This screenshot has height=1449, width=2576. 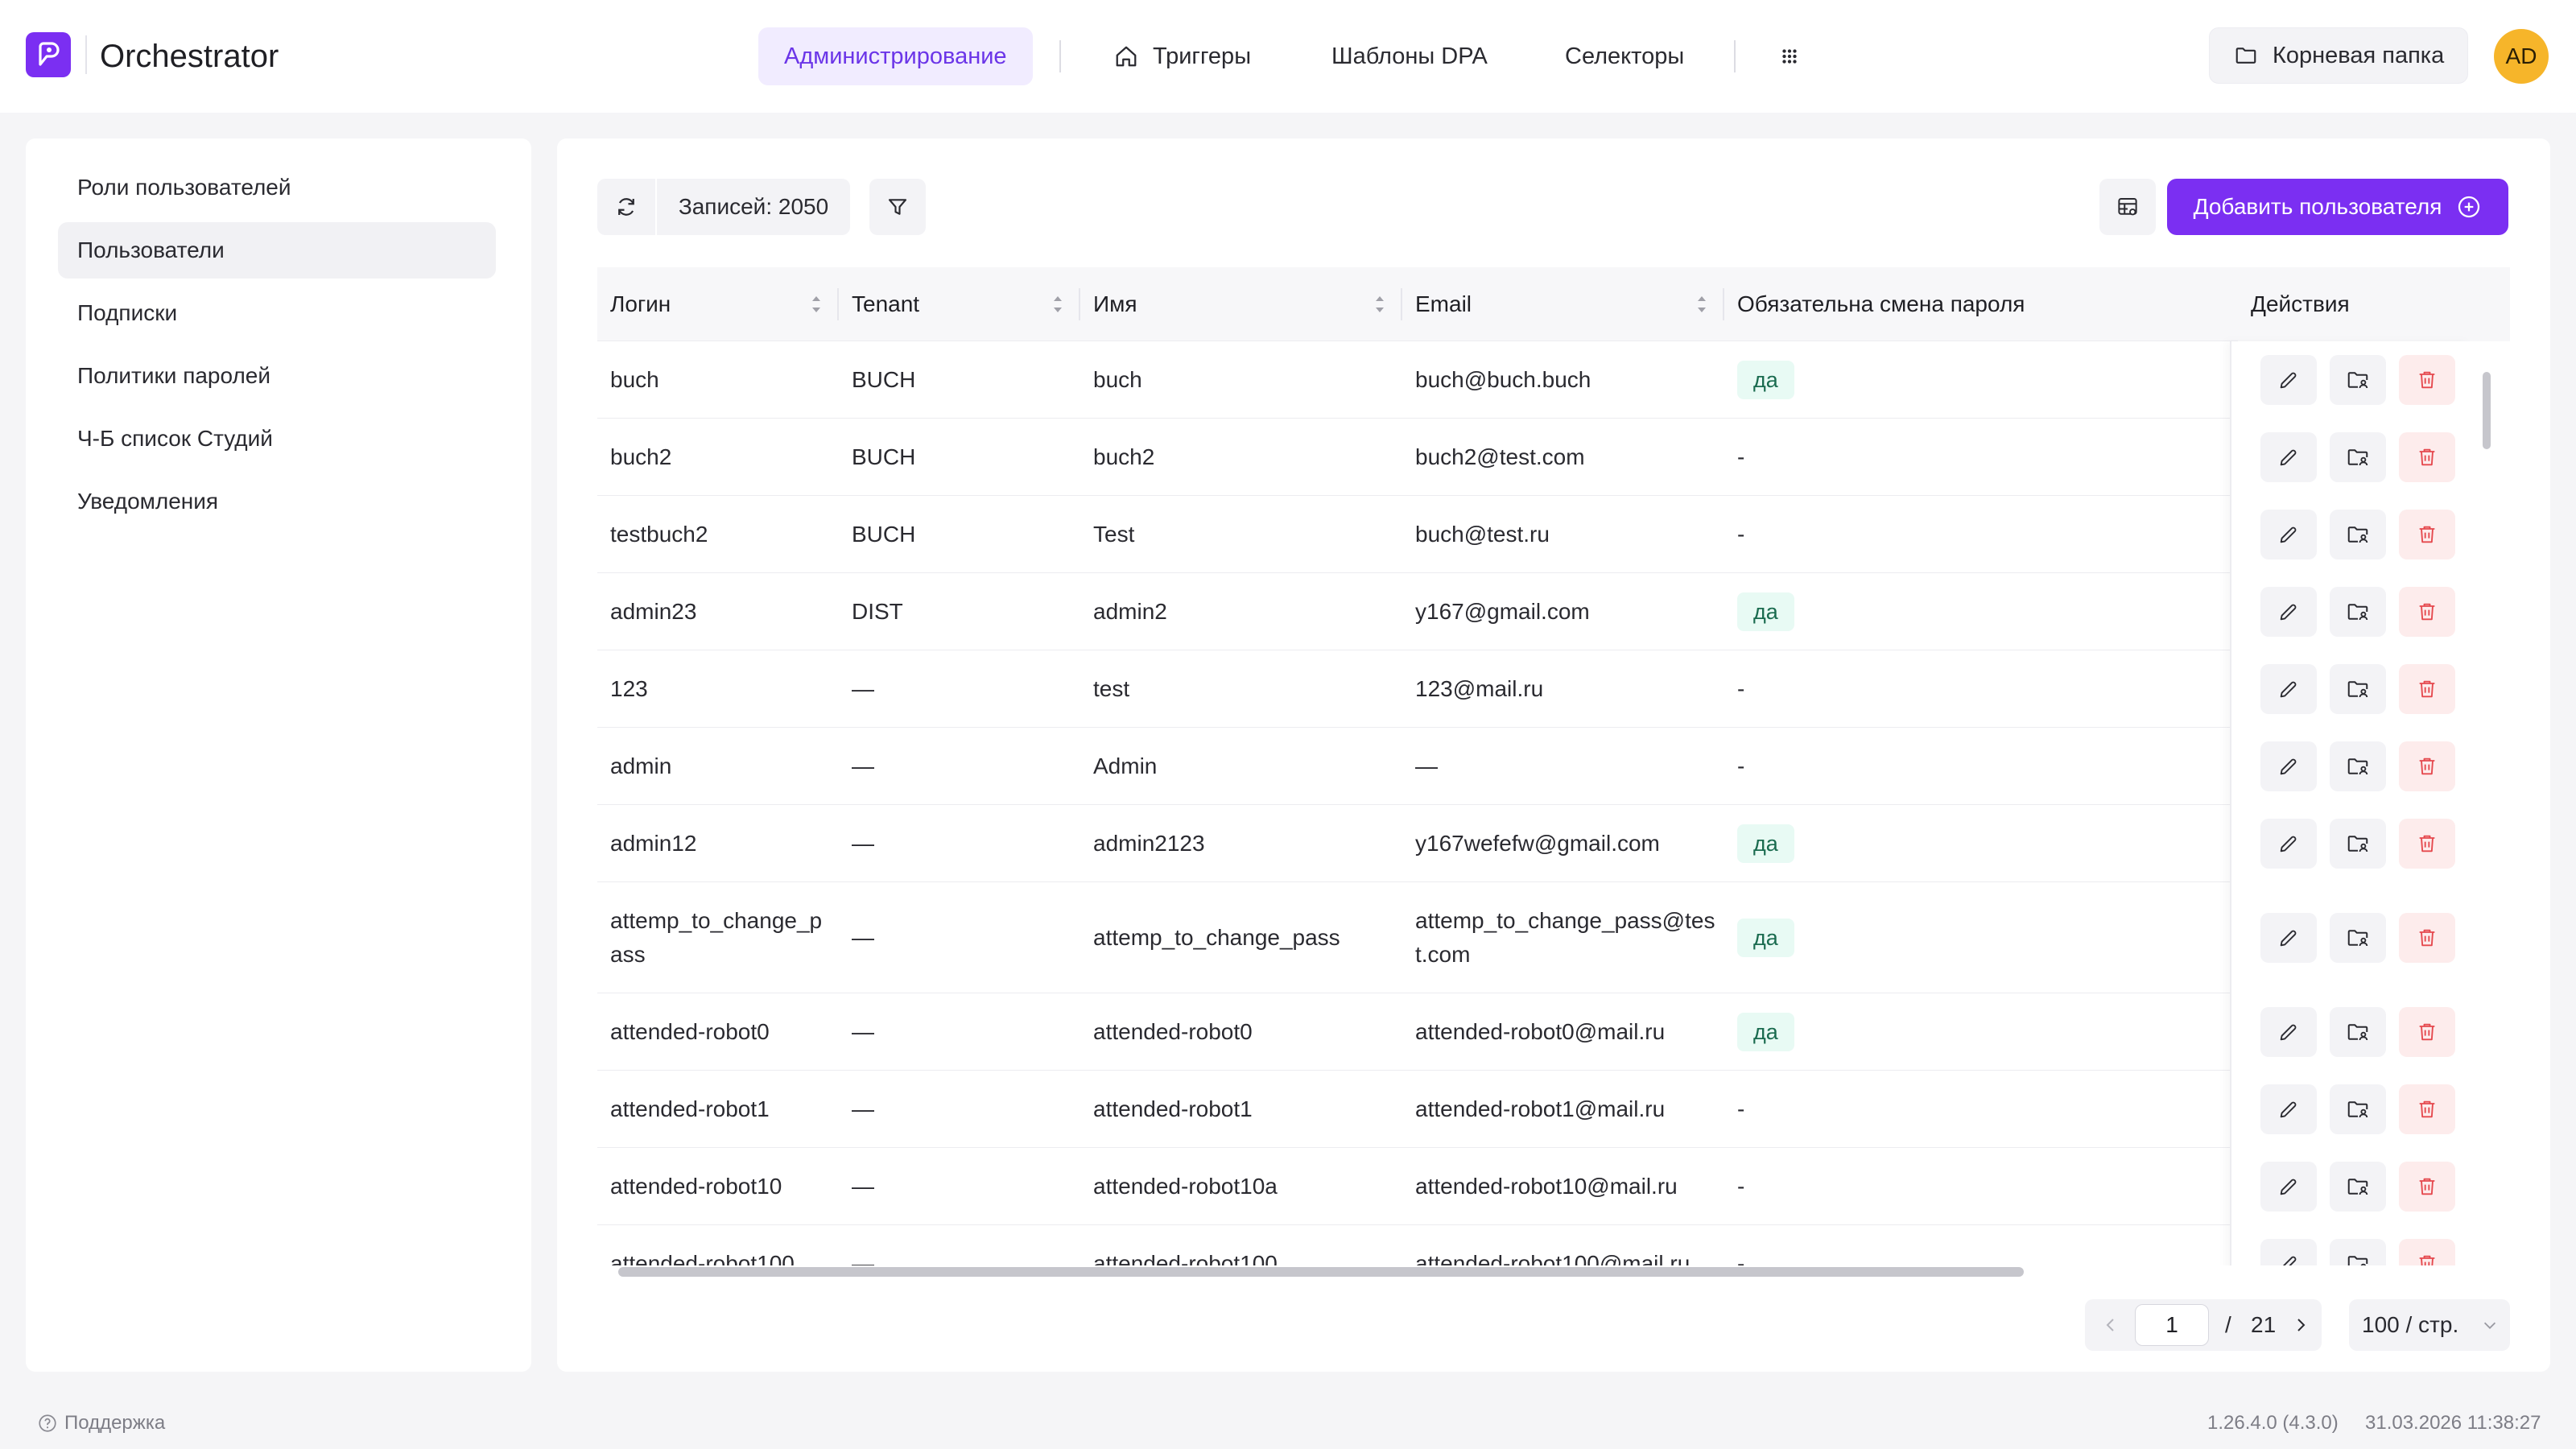 What do you see at coordinates (277, 313) in the screenshot?
I see `sidebar-item-subscriptions: Подписки` at bounding box center [277, 313].